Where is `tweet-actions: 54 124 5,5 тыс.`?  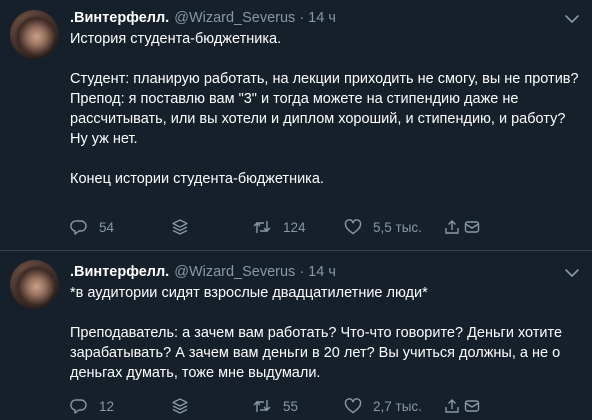
tweet-actions: 54 124 5,5 тыс. is located at coordinates (280, 227).